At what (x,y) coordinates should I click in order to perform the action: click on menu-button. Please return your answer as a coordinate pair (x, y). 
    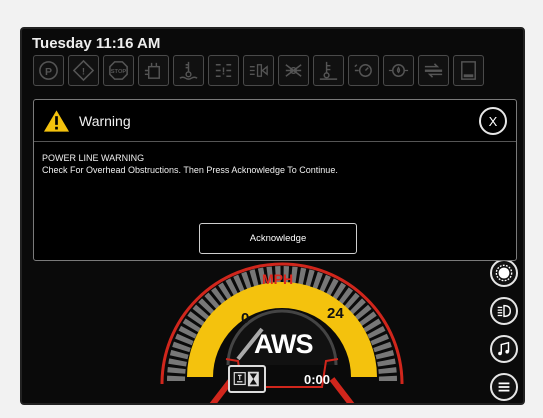
    Looking at the image, I should click on (504, 387).